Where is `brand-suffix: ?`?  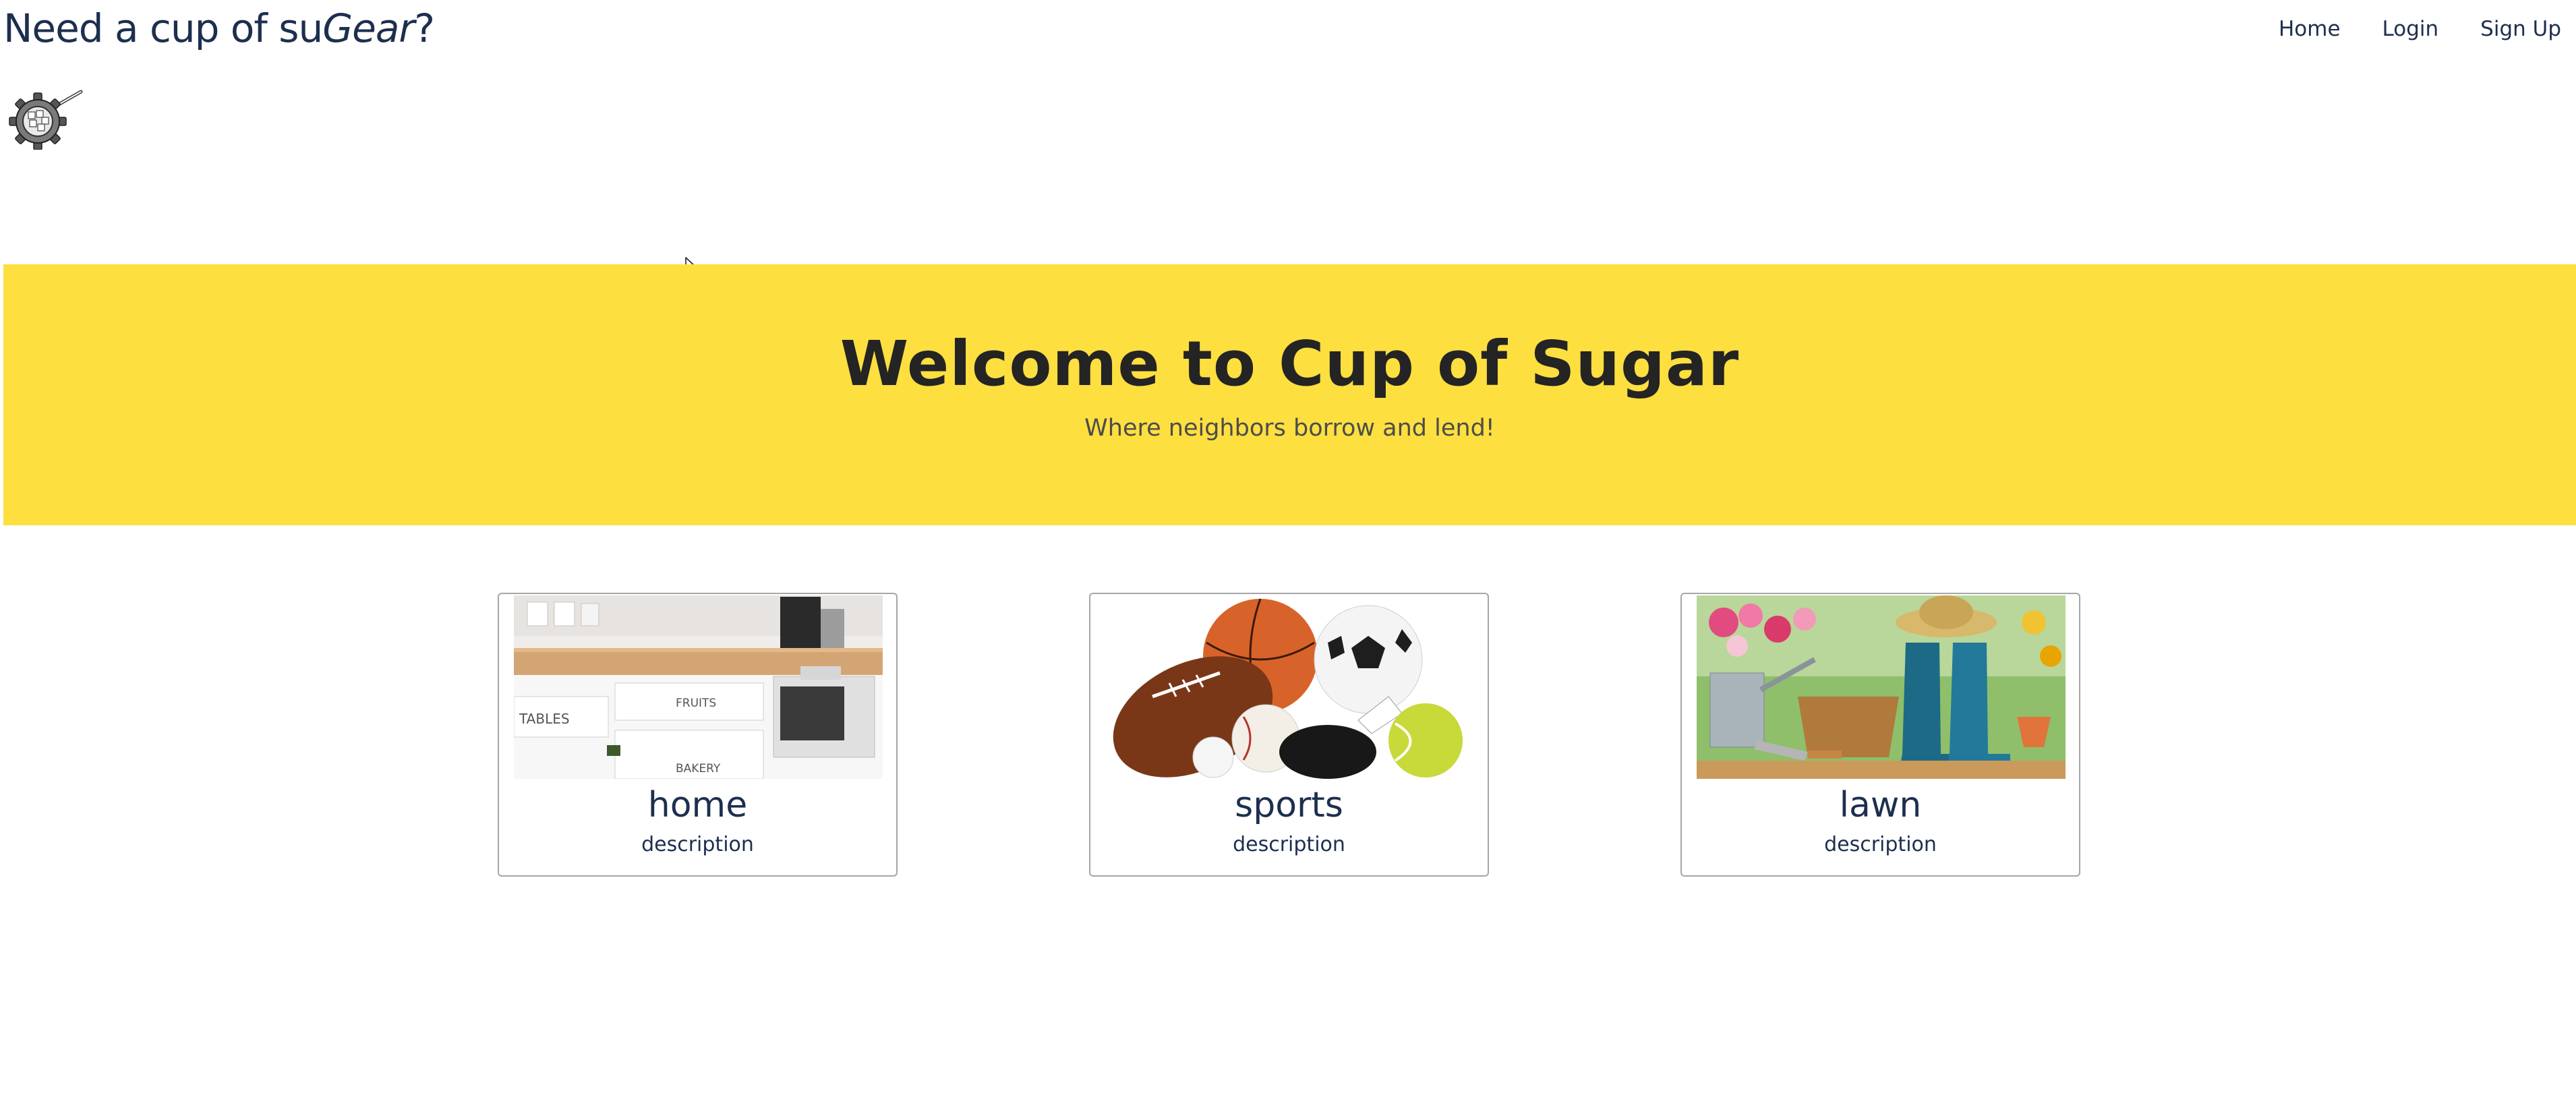
brand-suffix: ? is located at coordinates (424, 28).